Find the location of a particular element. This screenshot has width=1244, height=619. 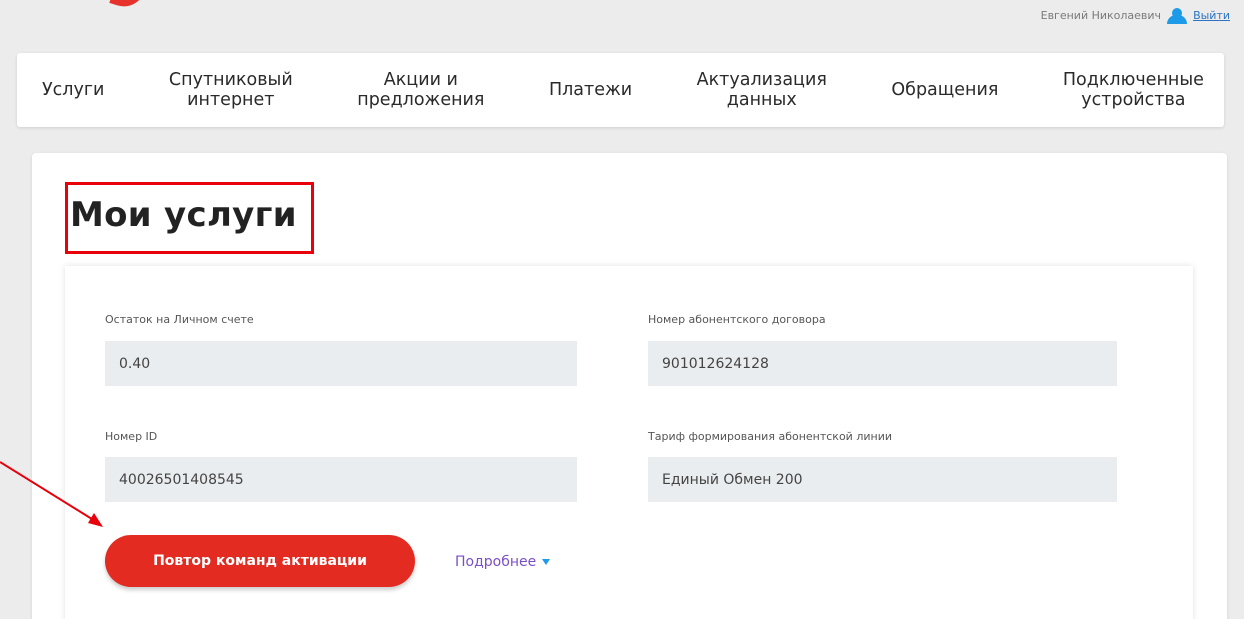

nav-item-services: Услуги is located at coordinates (73, 90).